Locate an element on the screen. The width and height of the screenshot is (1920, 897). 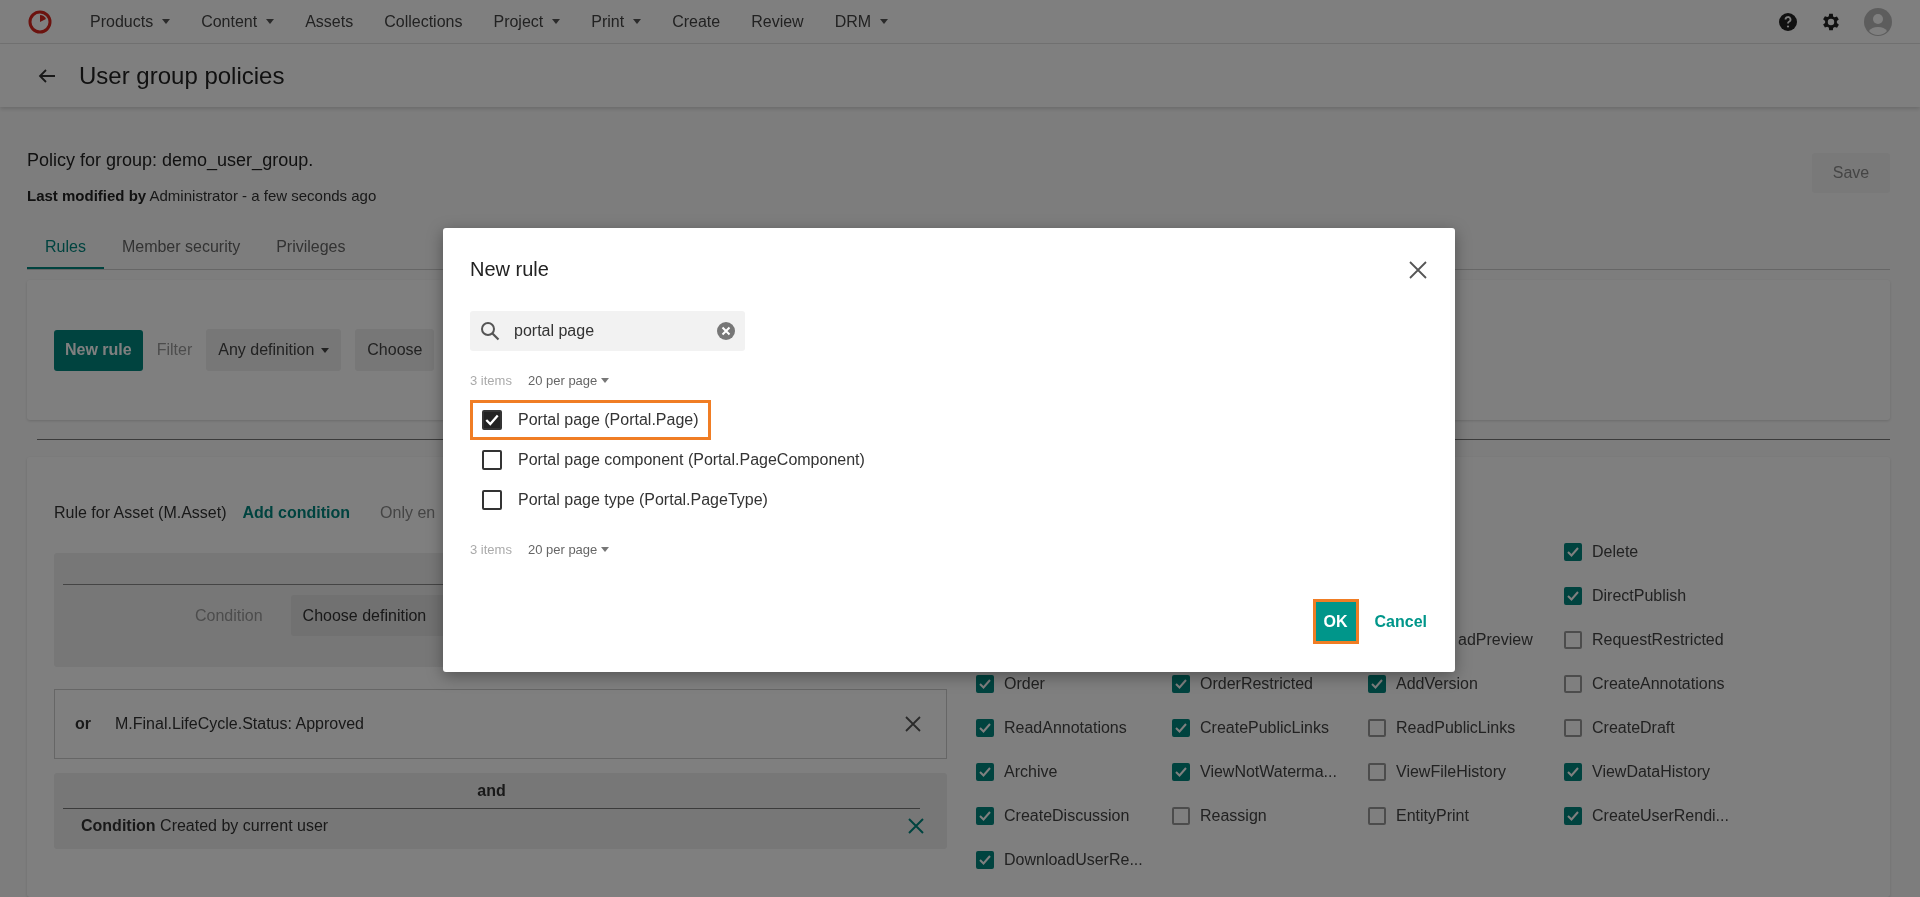
avatar-icon is located at coordinates (1878, 21).